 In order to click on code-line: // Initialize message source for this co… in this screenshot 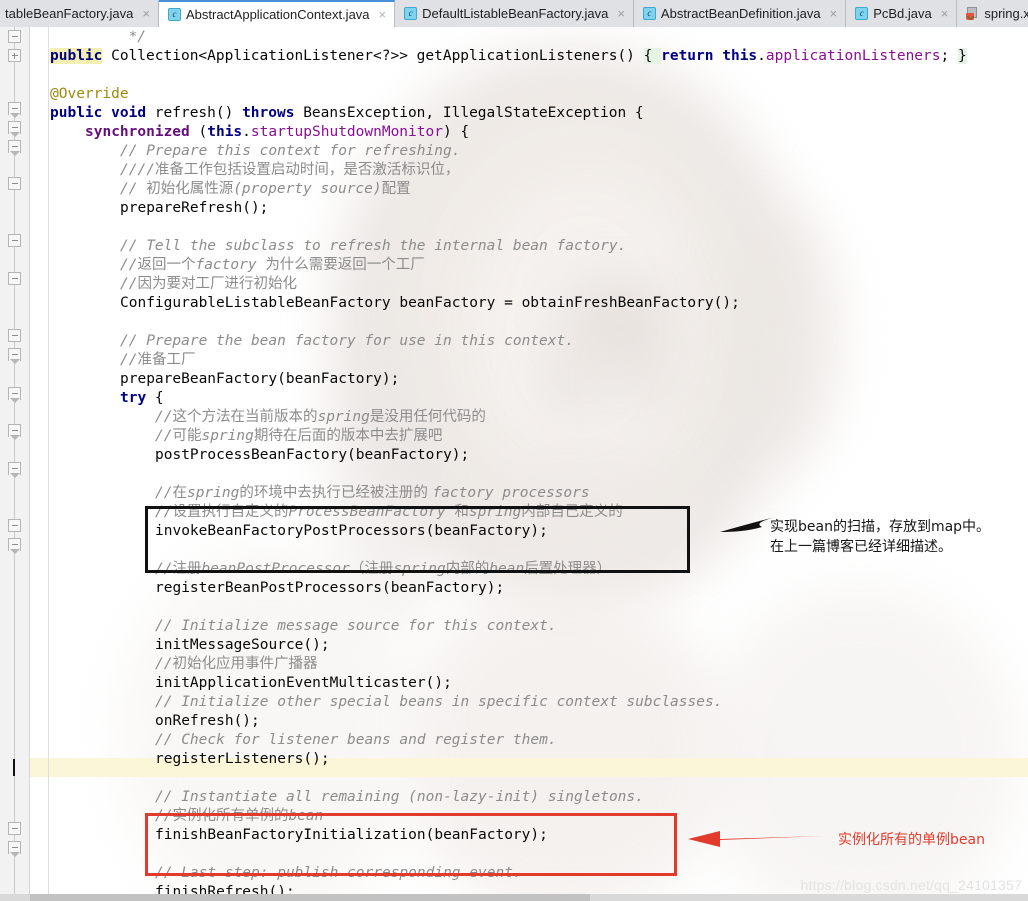, I will do `click(356, 626)`.